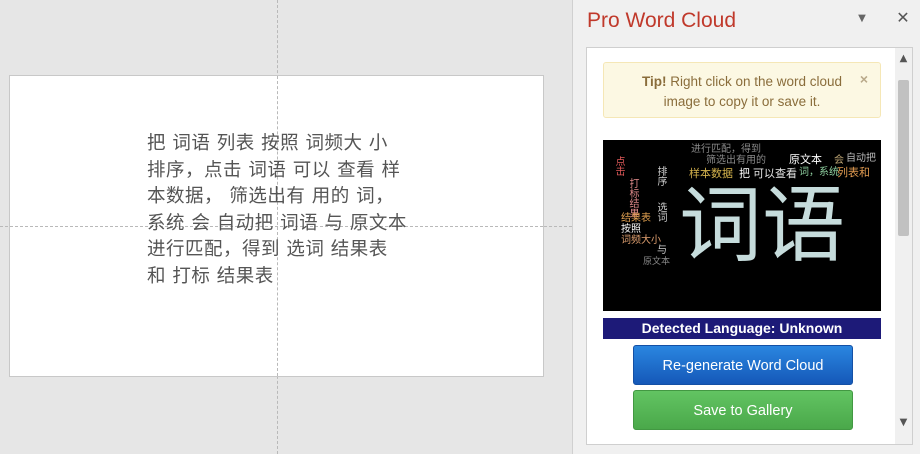 The width and height of the screenshot is (920, 454). What do you see at coordinates (654, 81) in the screenshot?
I see `tip-label: Tip!` at bounding box center [654, 81].